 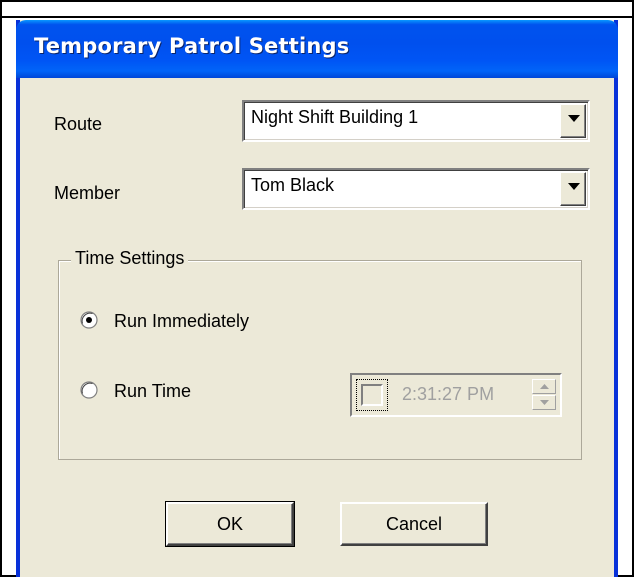 What do you see at coordinates (89, 390) in the screenshot?
I see `radio-run-time` at bounding box center [89, 390].